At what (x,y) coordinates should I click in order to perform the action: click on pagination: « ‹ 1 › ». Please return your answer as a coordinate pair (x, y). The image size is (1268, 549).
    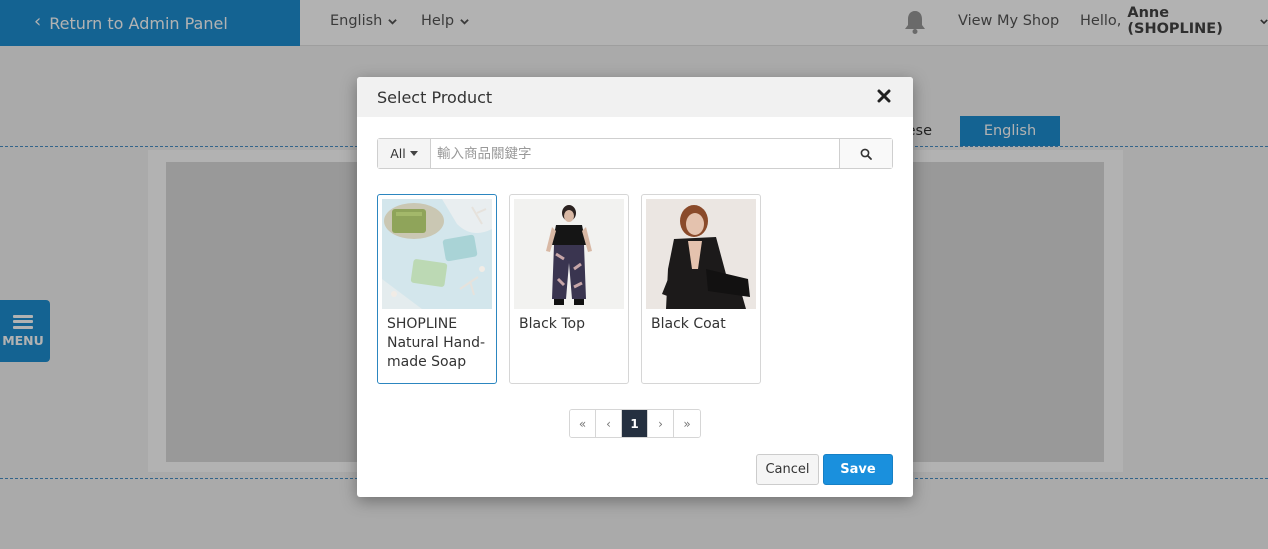
    Looking at the image, I should click on (635, 423).